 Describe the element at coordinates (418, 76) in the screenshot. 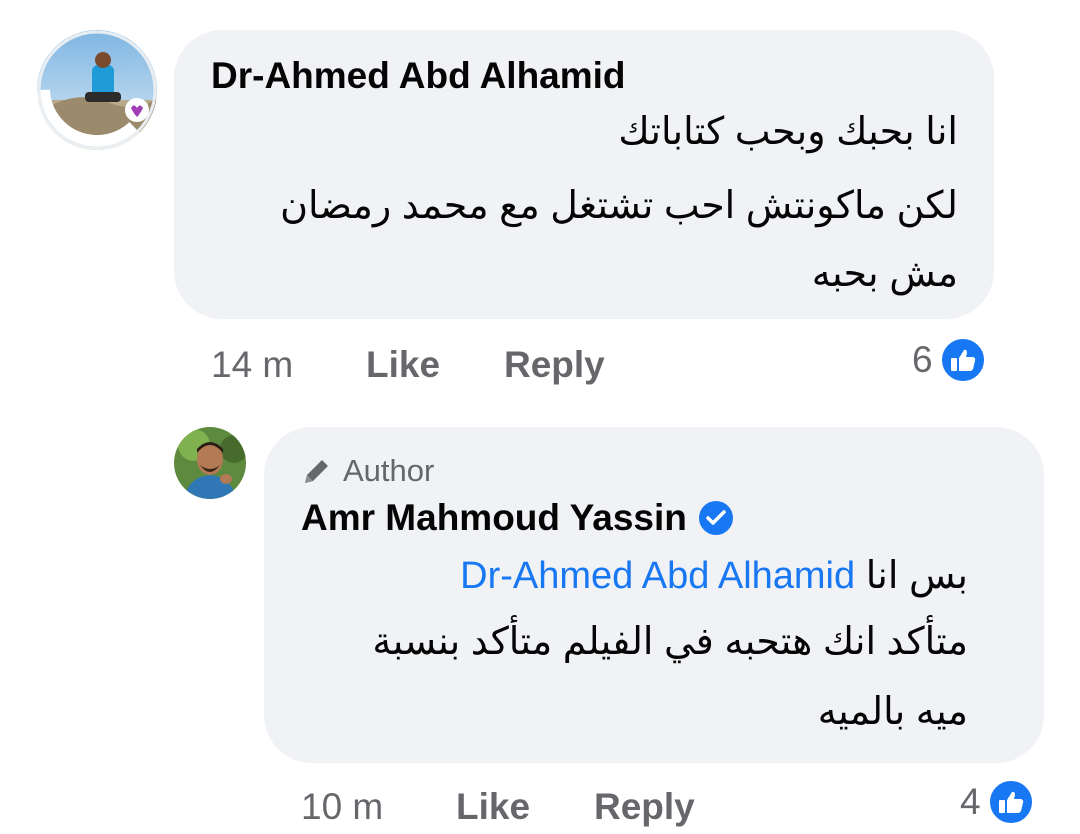

I see `comment-author-name: Dr-Ahmed Abd Alhamid` at that location.